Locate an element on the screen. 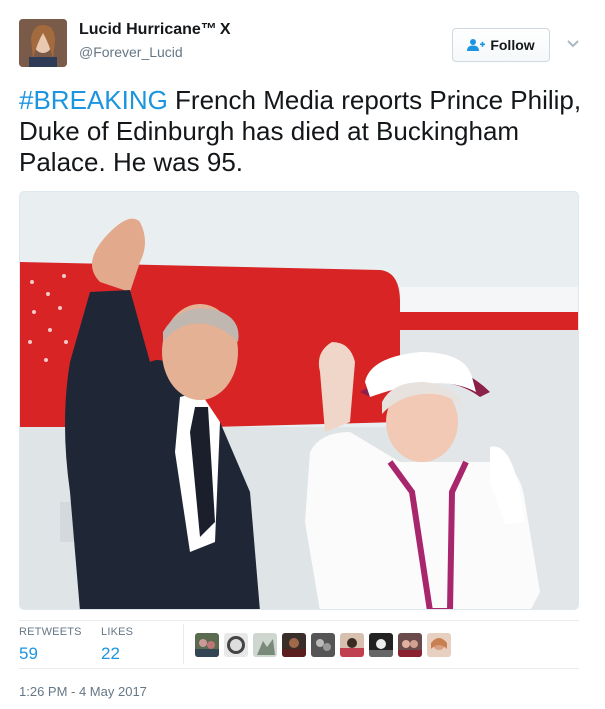  name-row: Lucid Hurricane™ X is located at coordinates (154, 30).